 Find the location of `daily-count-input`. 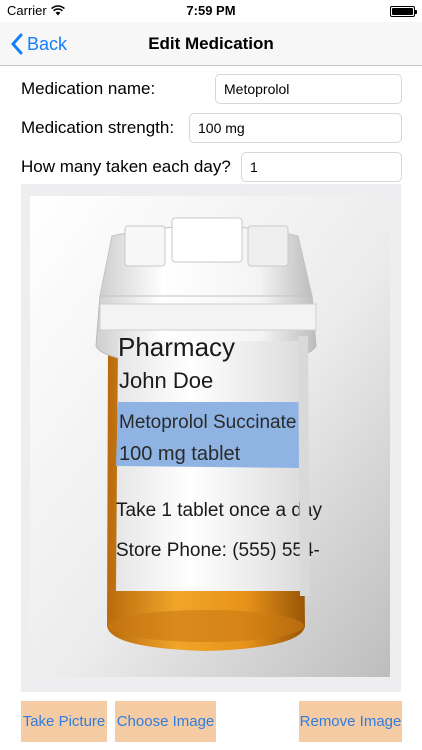

daily-count-input is located at coordinates (321, 167).